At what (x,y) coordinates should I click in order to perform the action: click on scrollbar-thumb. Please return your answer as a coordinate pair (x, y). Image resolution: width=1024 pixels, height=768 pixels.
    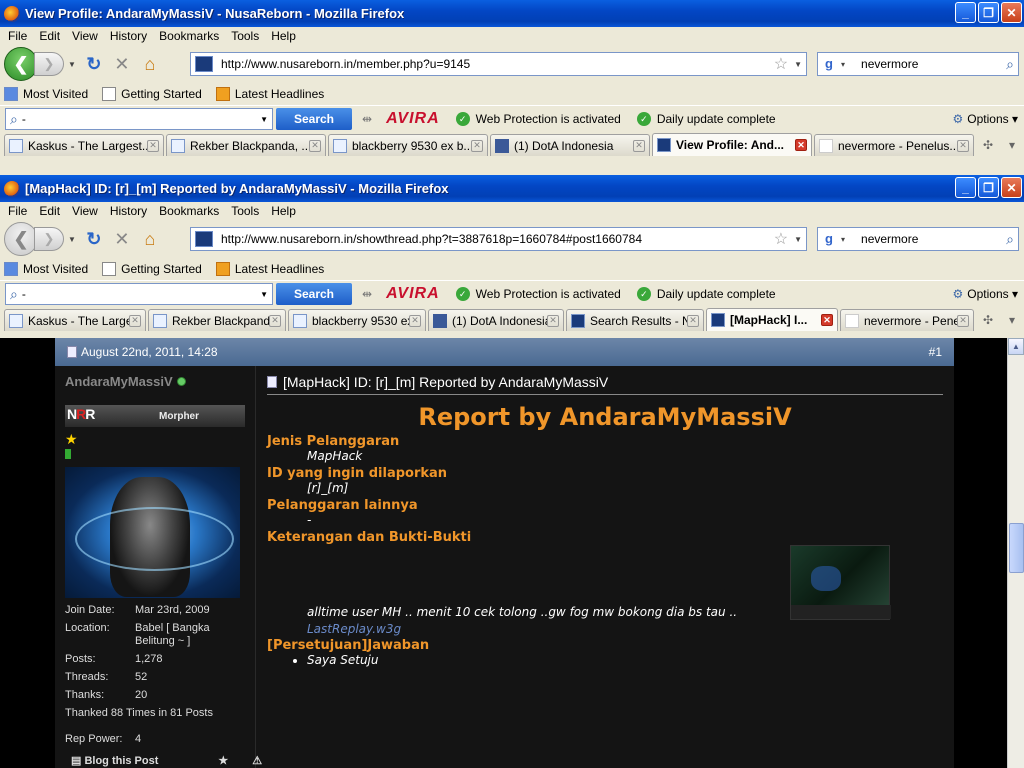
    Looking at the image, I should click on (1016, 548).